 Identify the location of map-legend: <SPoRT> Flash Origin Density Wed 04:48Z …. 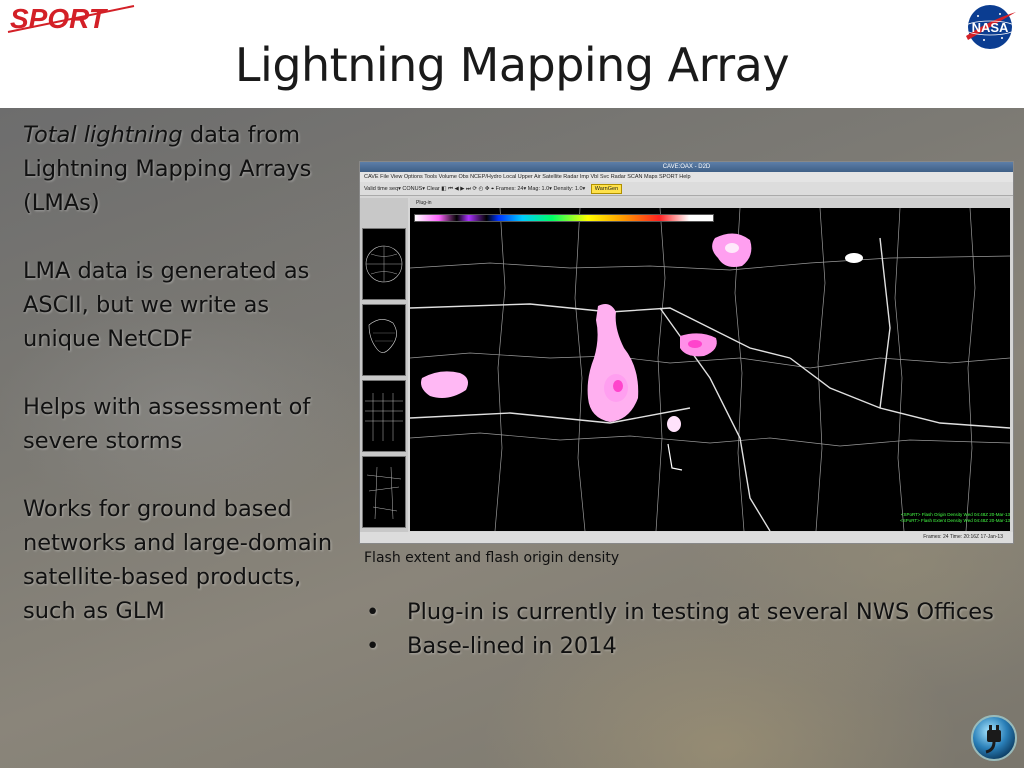
(915, 518).